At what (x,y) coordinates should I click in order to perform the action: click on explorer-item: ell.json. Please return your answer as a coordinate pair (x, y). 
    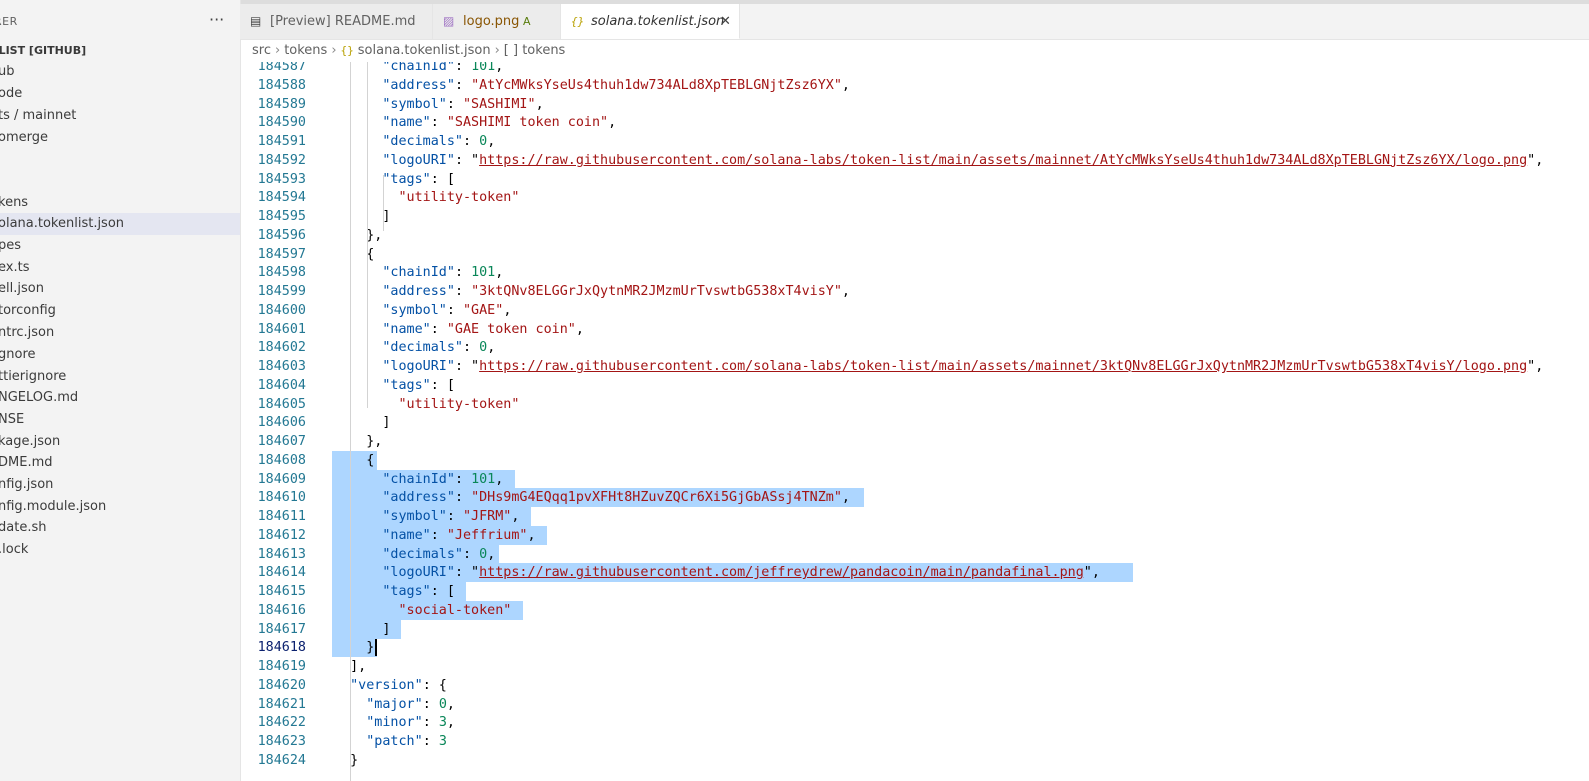
    Looking at the image, I should click on (120, 289).